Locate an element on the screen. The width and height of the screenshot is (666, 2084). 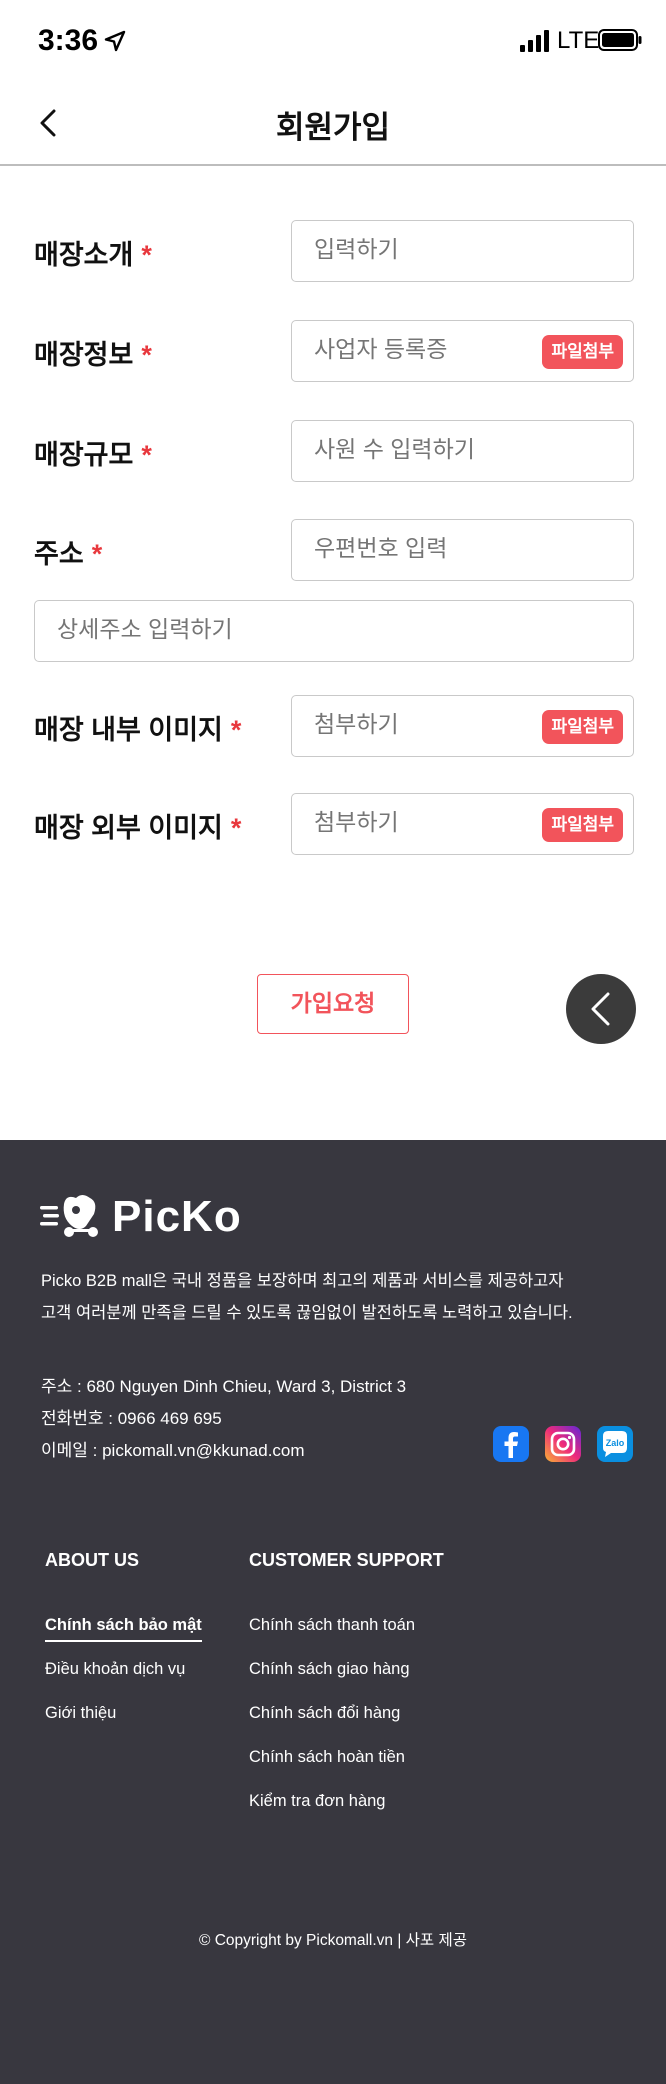
postal-code-field is located at coordinates (462, 550).